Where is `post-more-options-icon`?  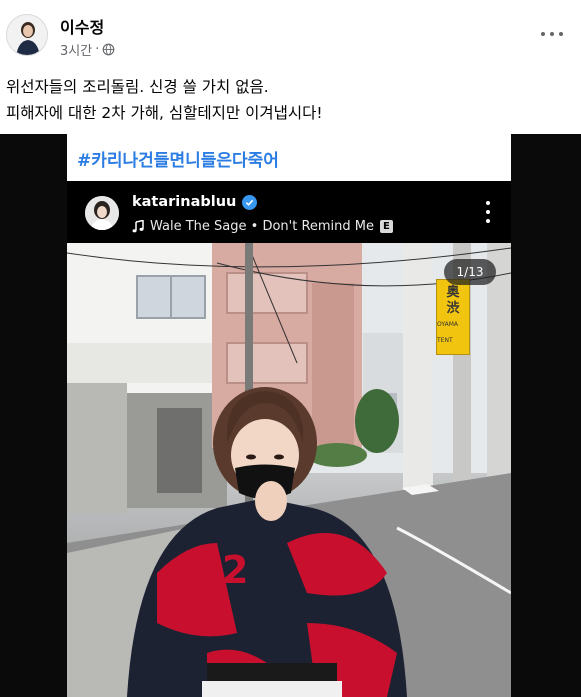
post-more-options-icon is located at coordinates (552, 34).